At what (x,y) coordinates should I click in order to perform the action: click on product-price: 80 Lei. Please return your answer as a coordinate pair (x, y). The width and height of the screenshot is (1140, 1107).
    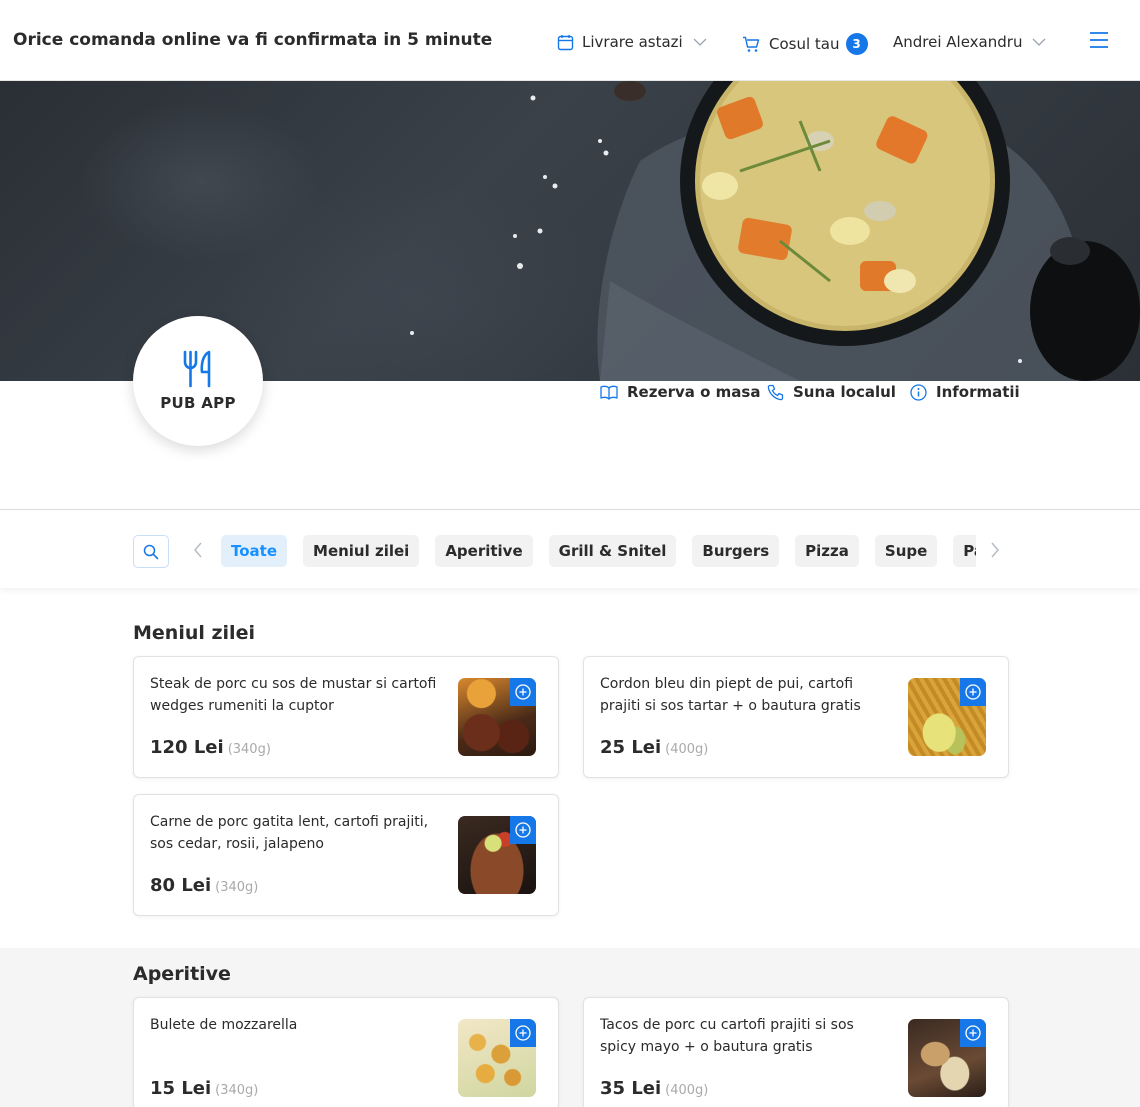
    Looking at the image, I should click on (181, 885).